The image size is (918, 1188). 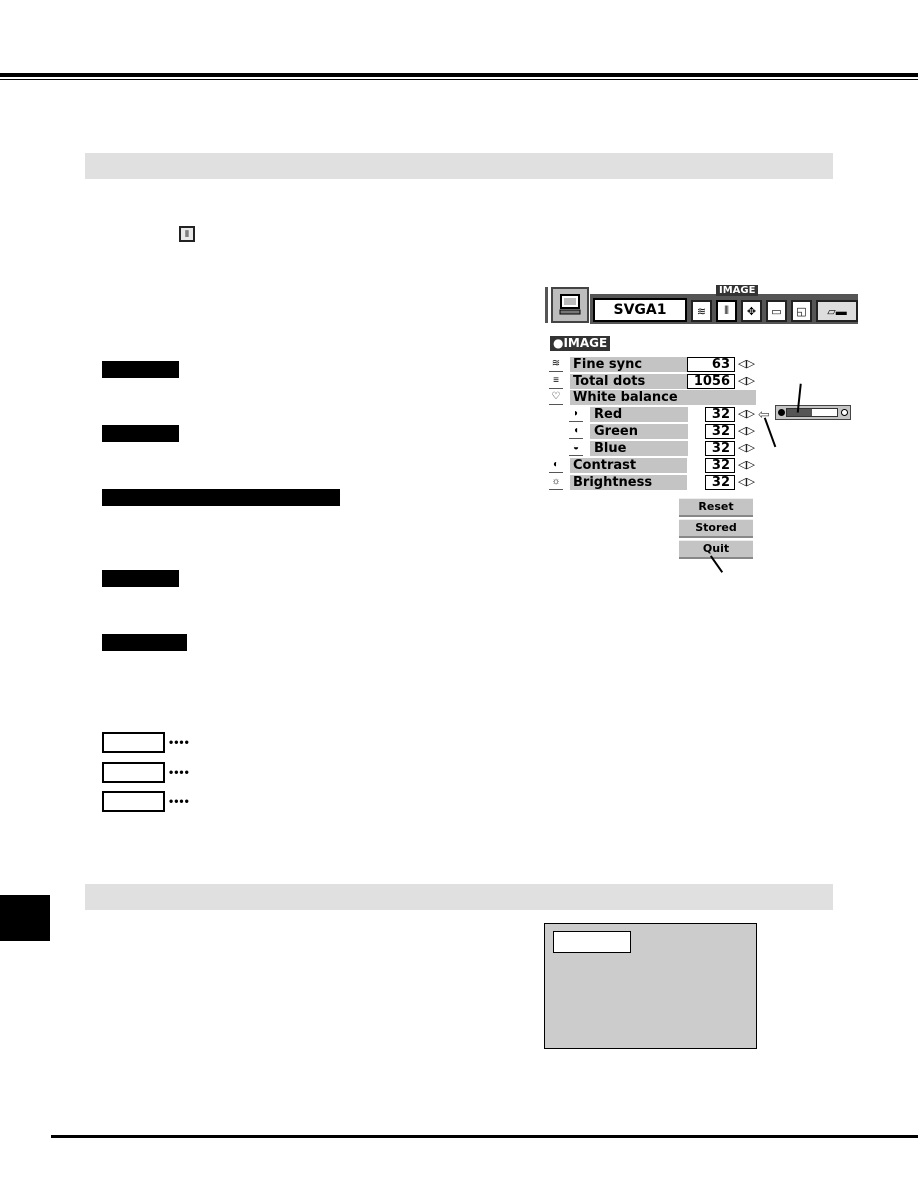 I want to click on option-box-stored, so click(x=133, y=772).